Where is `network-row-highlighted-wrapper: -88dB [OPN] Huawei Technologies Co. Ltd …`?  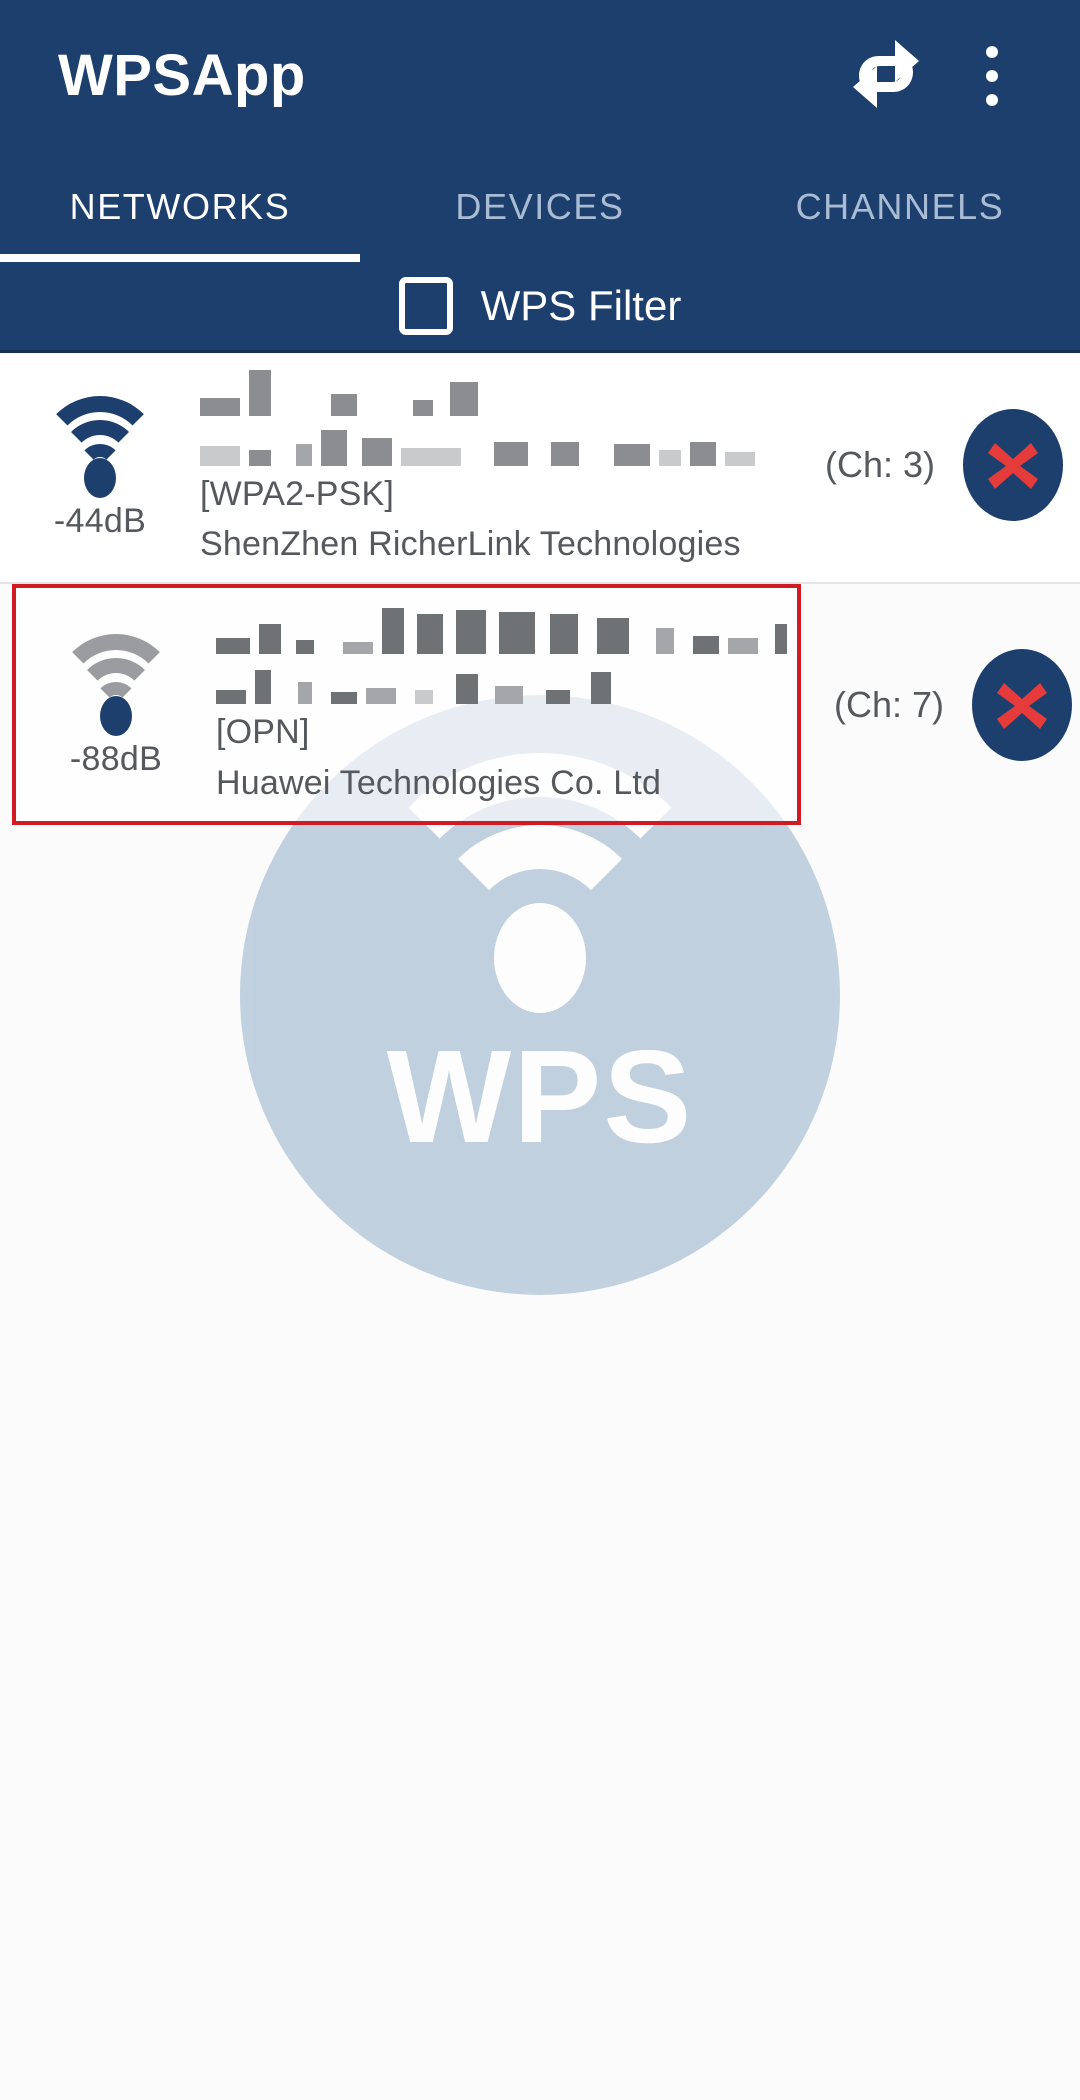 network-row-highlighted-wrapper: -88dB [OPN] Huawei Technologies Co. Ltd … is located at coordinates (540, 704).